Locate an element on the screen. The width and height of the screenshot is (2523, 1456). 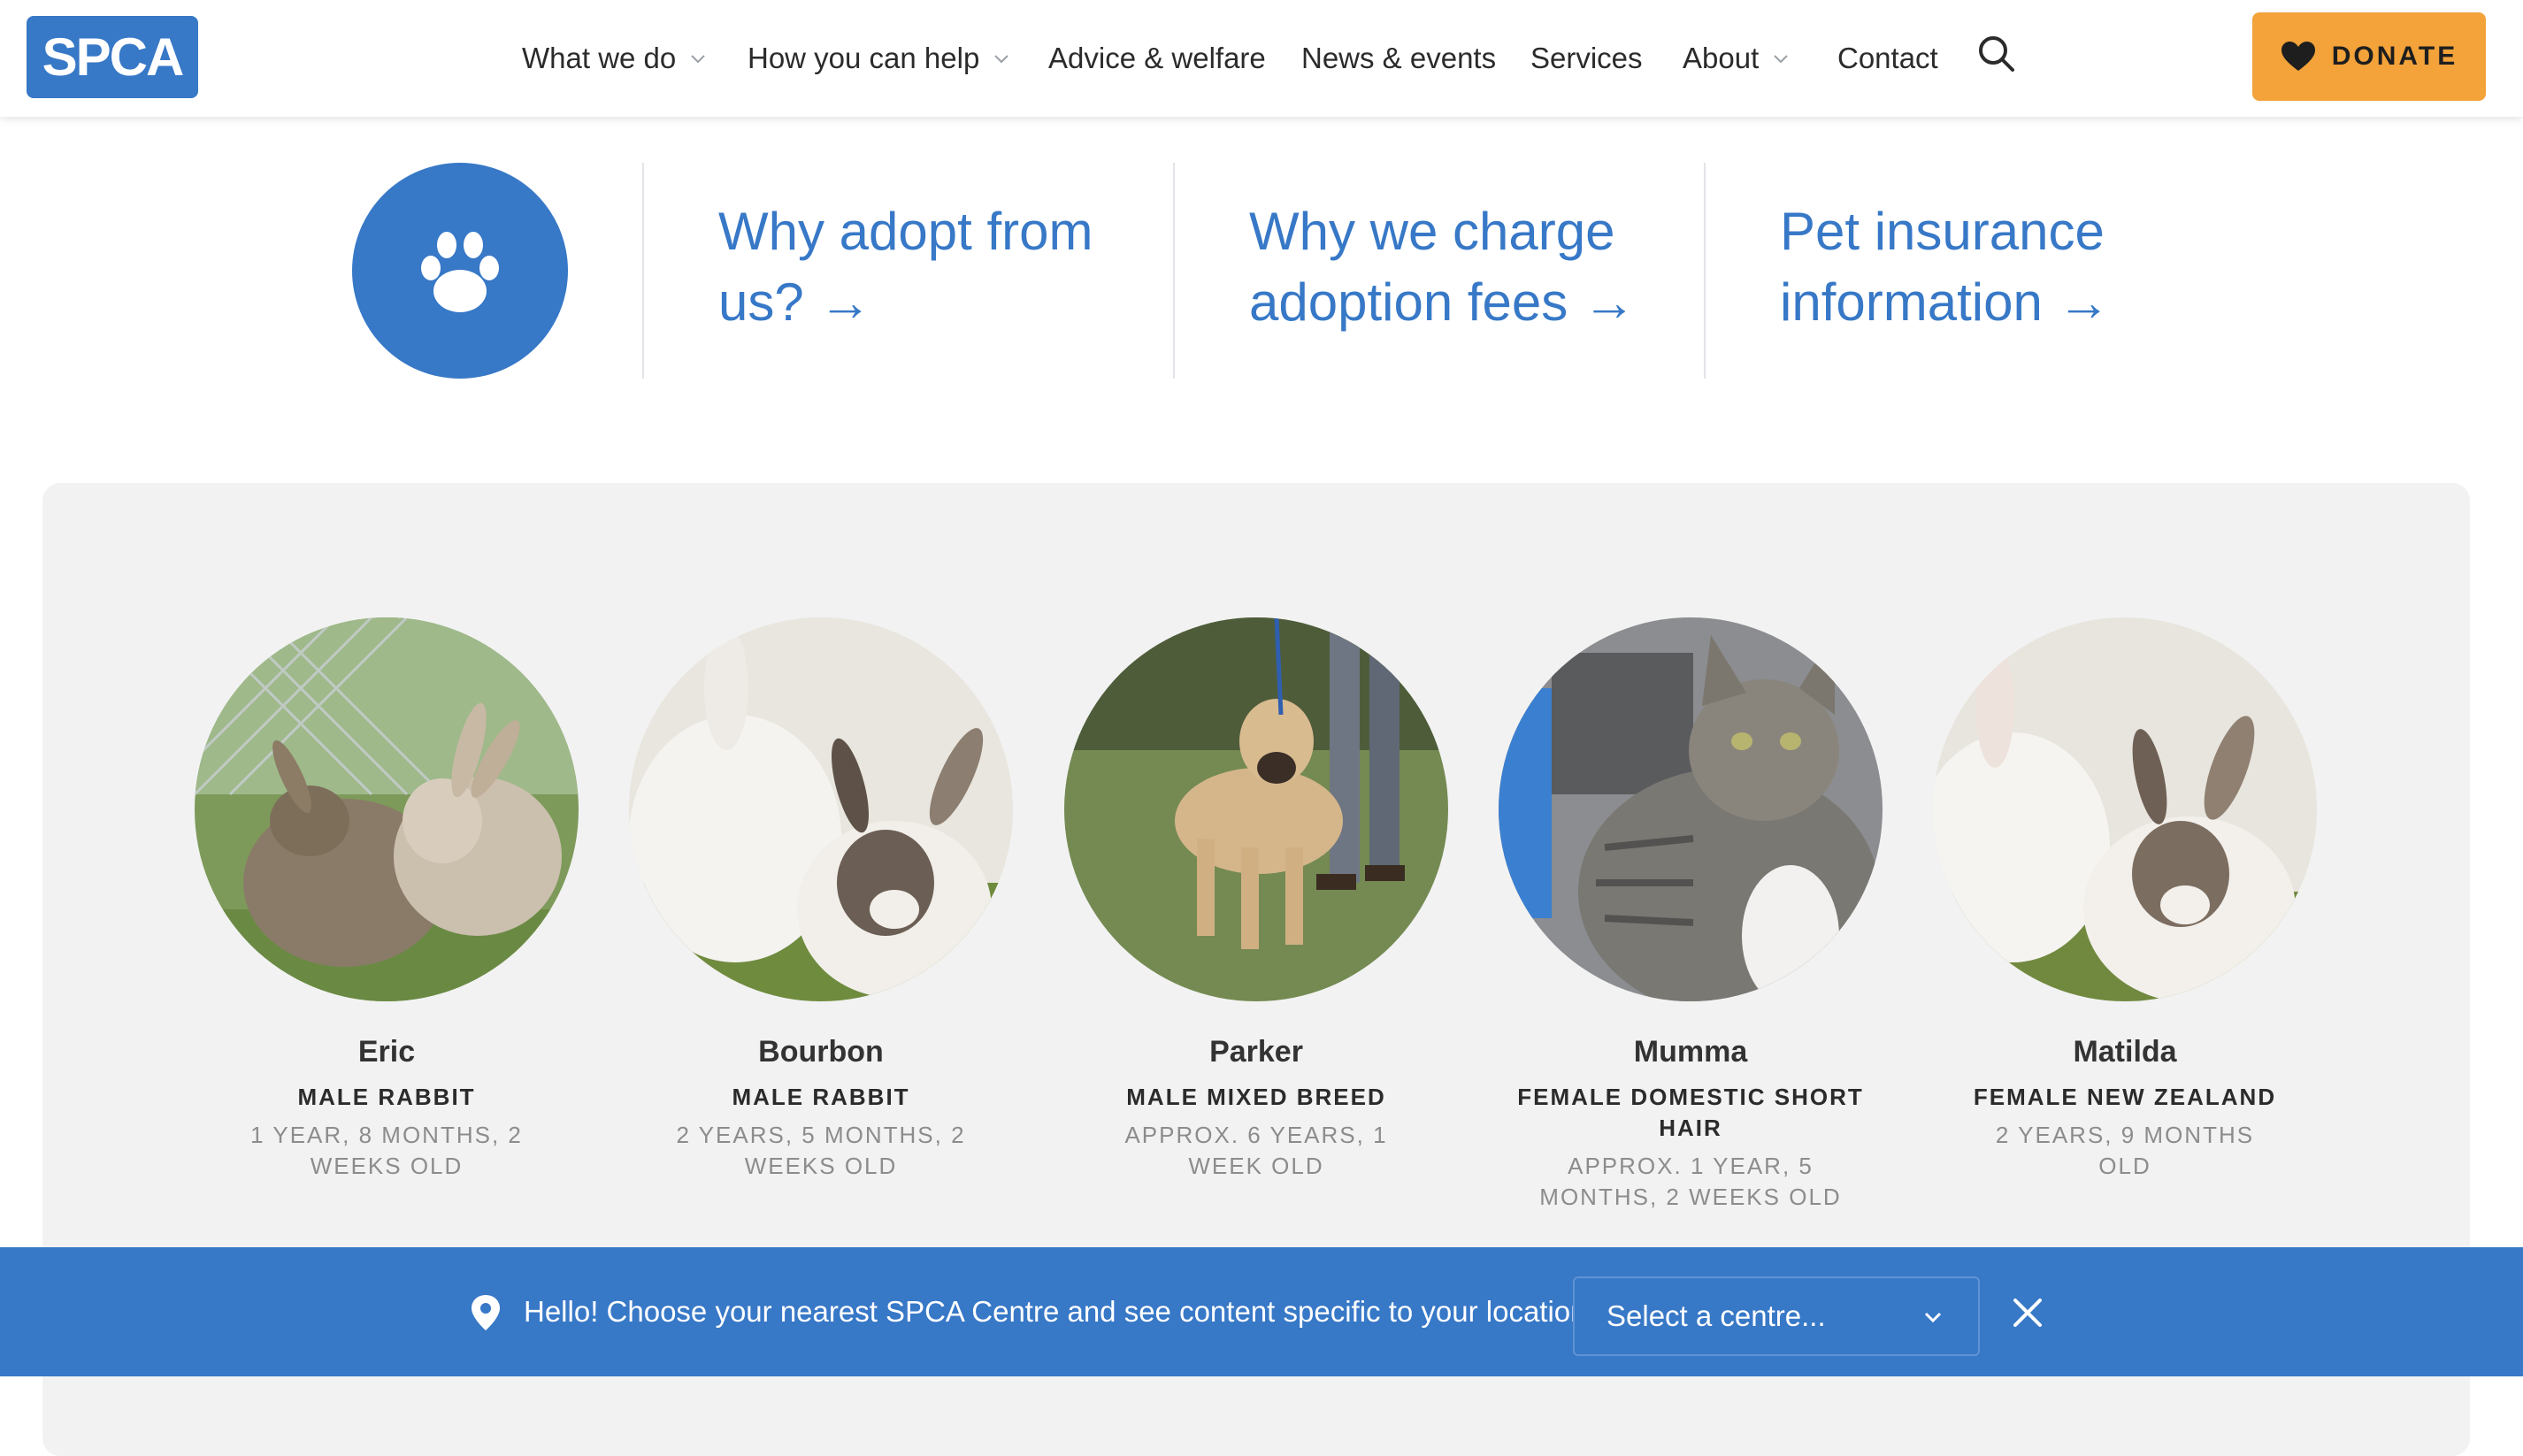
link-line: adoption fees → is located at coordinates (1442, 302).